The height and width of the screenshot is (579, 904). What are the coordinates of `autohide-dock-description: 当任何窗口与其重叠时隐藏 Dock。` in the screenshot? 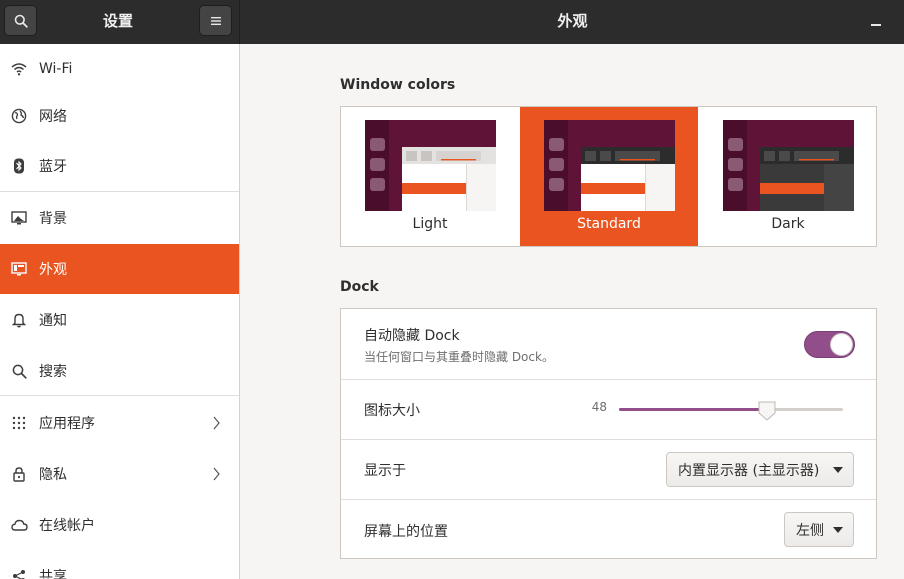 It's located at (459, 357).